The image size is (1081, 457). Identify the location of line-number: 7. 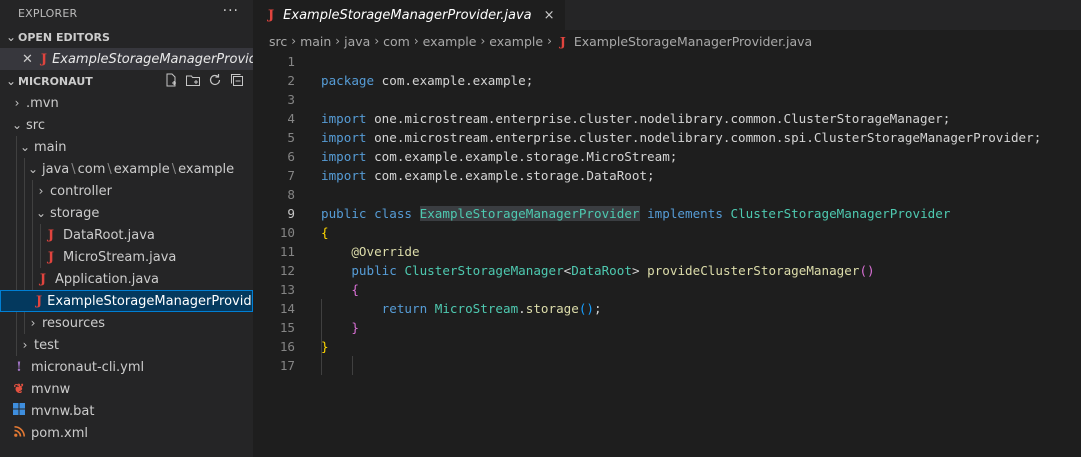
(291, 175).